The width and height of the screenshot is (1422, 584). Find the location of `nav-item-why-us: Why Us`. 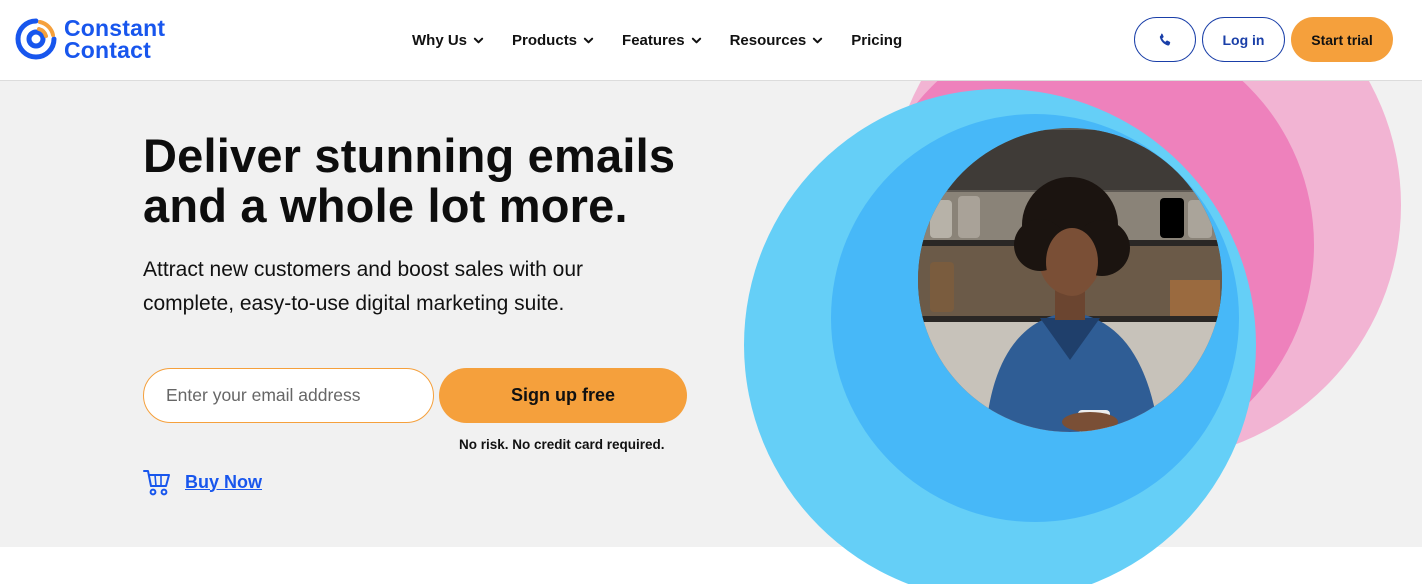

nav-item-why-us: Why Us is located at coordinates (448, 40).